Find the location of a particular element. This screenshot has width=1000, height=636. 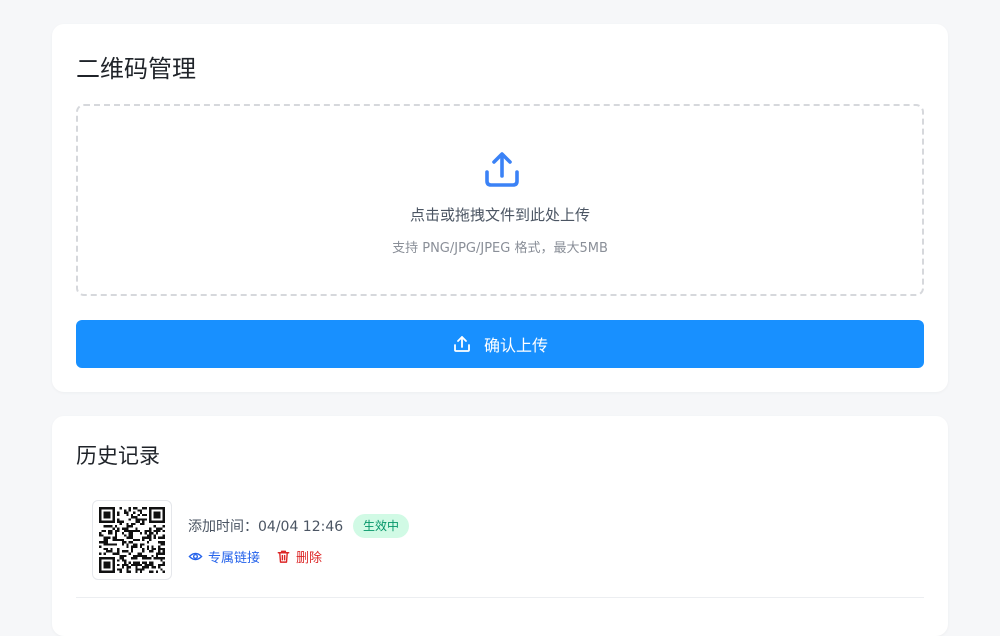

delete-label: 删除 is located at coordinates (309, 558).